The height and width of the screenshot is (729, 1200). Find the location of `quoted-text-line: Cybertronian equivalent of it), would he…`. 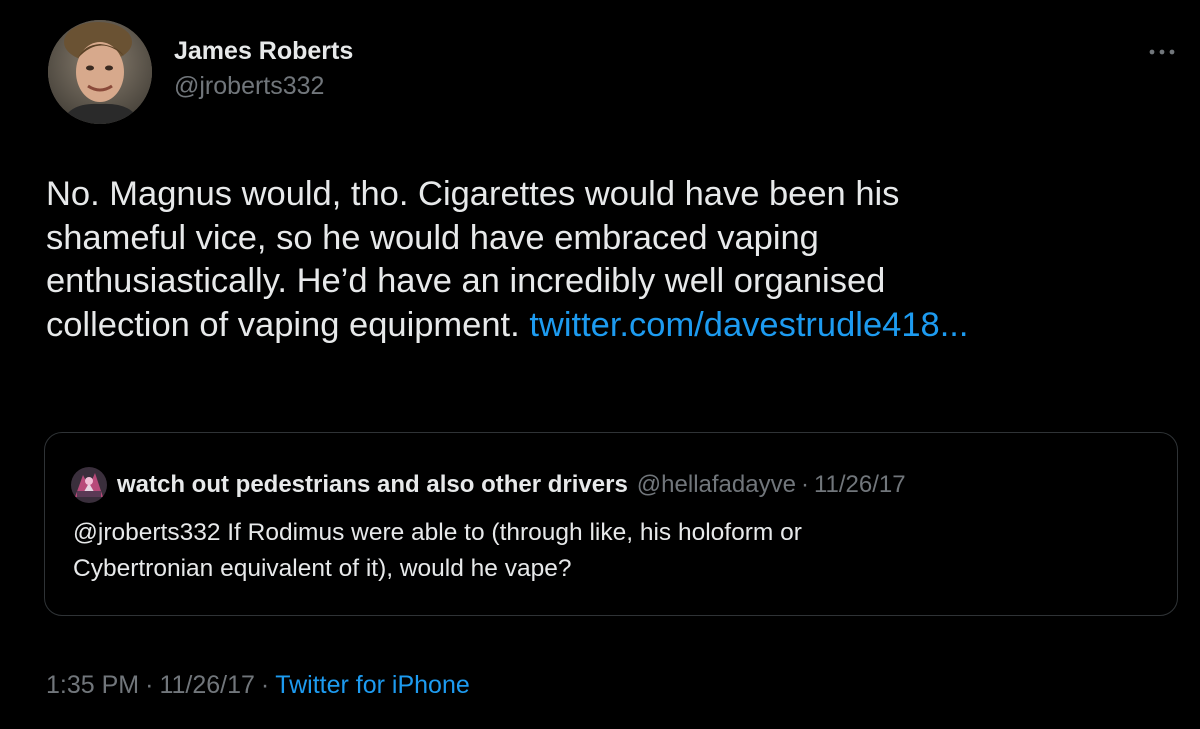

quoted-text-line: Cybertronian equivalent of it), would he… is located at coordinates (322, 568).